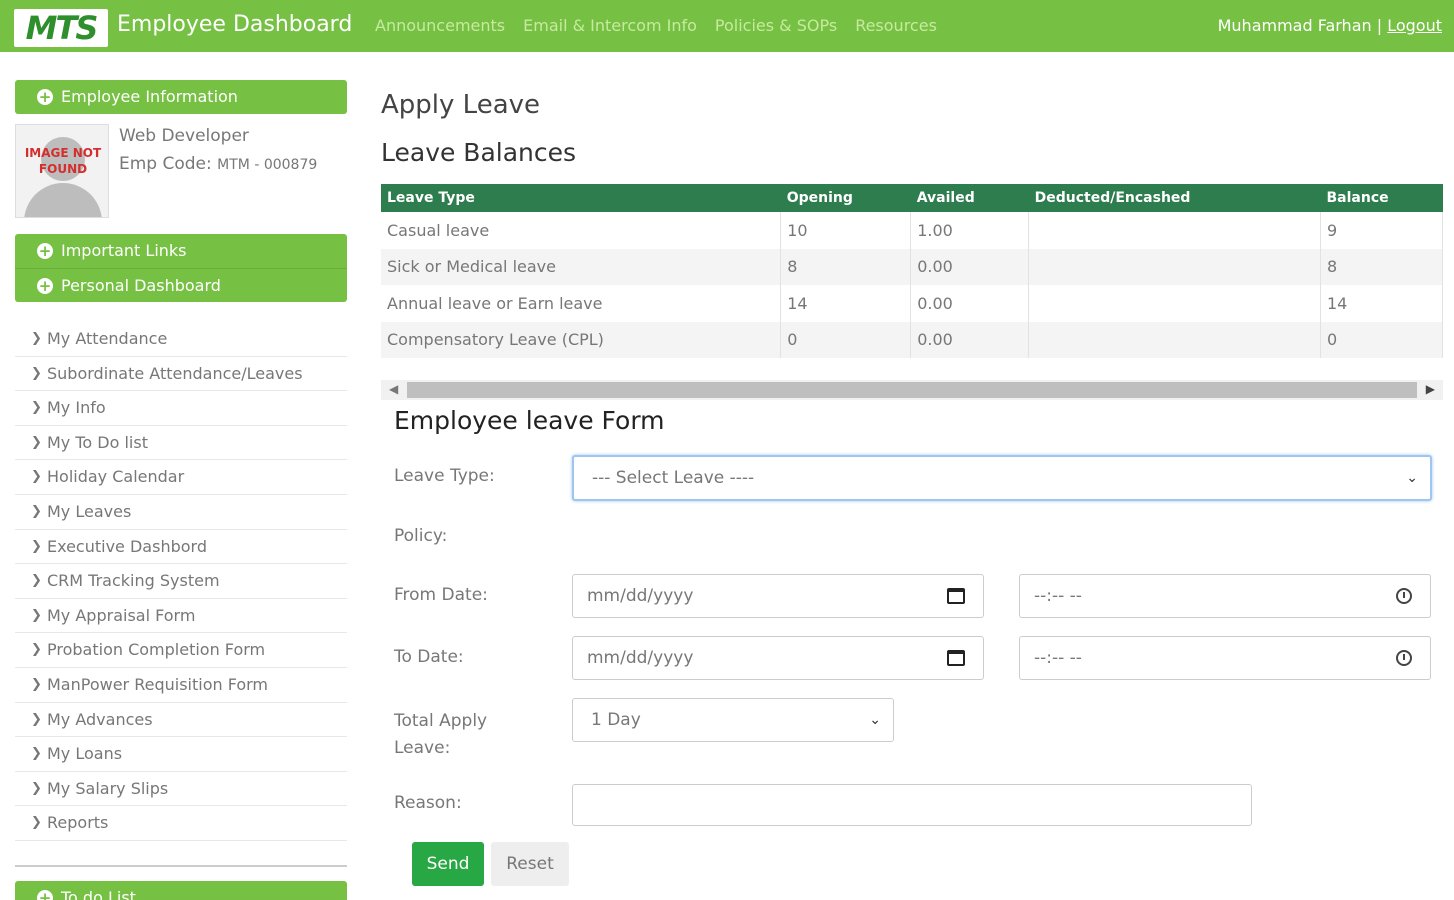 This screenshot has height=900, width=1454. Describe the element at coordinates (581, 198) in the screenshot. I see `col-leave-type: Leave Type` at that location.